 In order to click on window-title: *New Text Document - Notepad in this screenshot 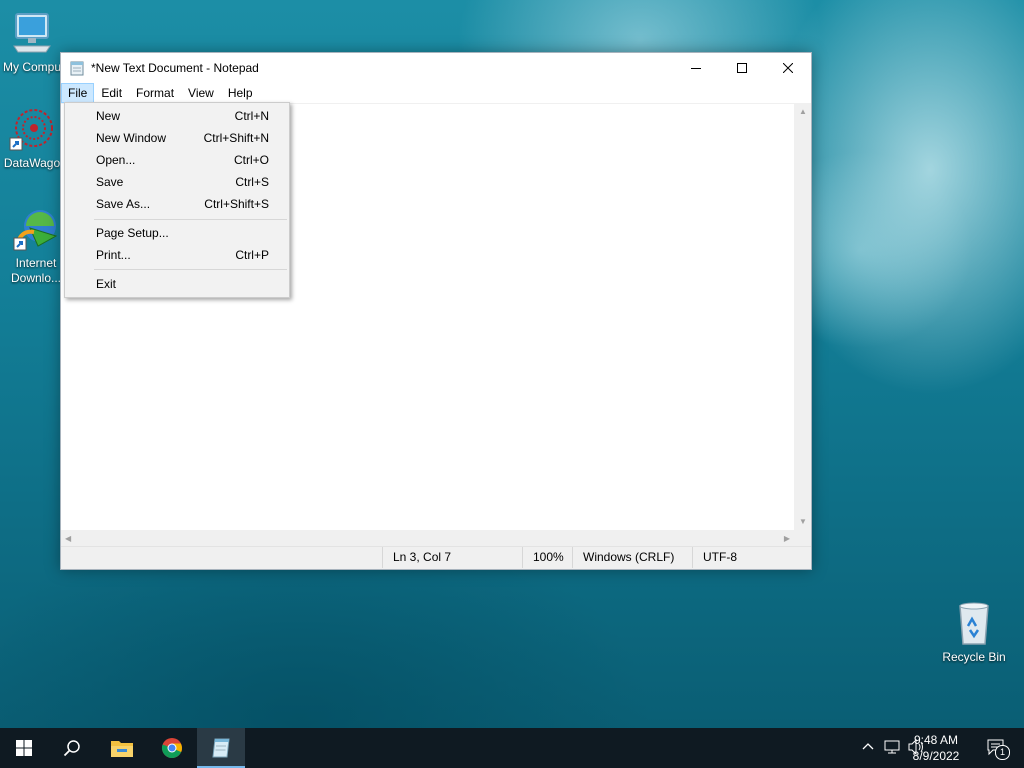, I will do `click(175, 68)`.